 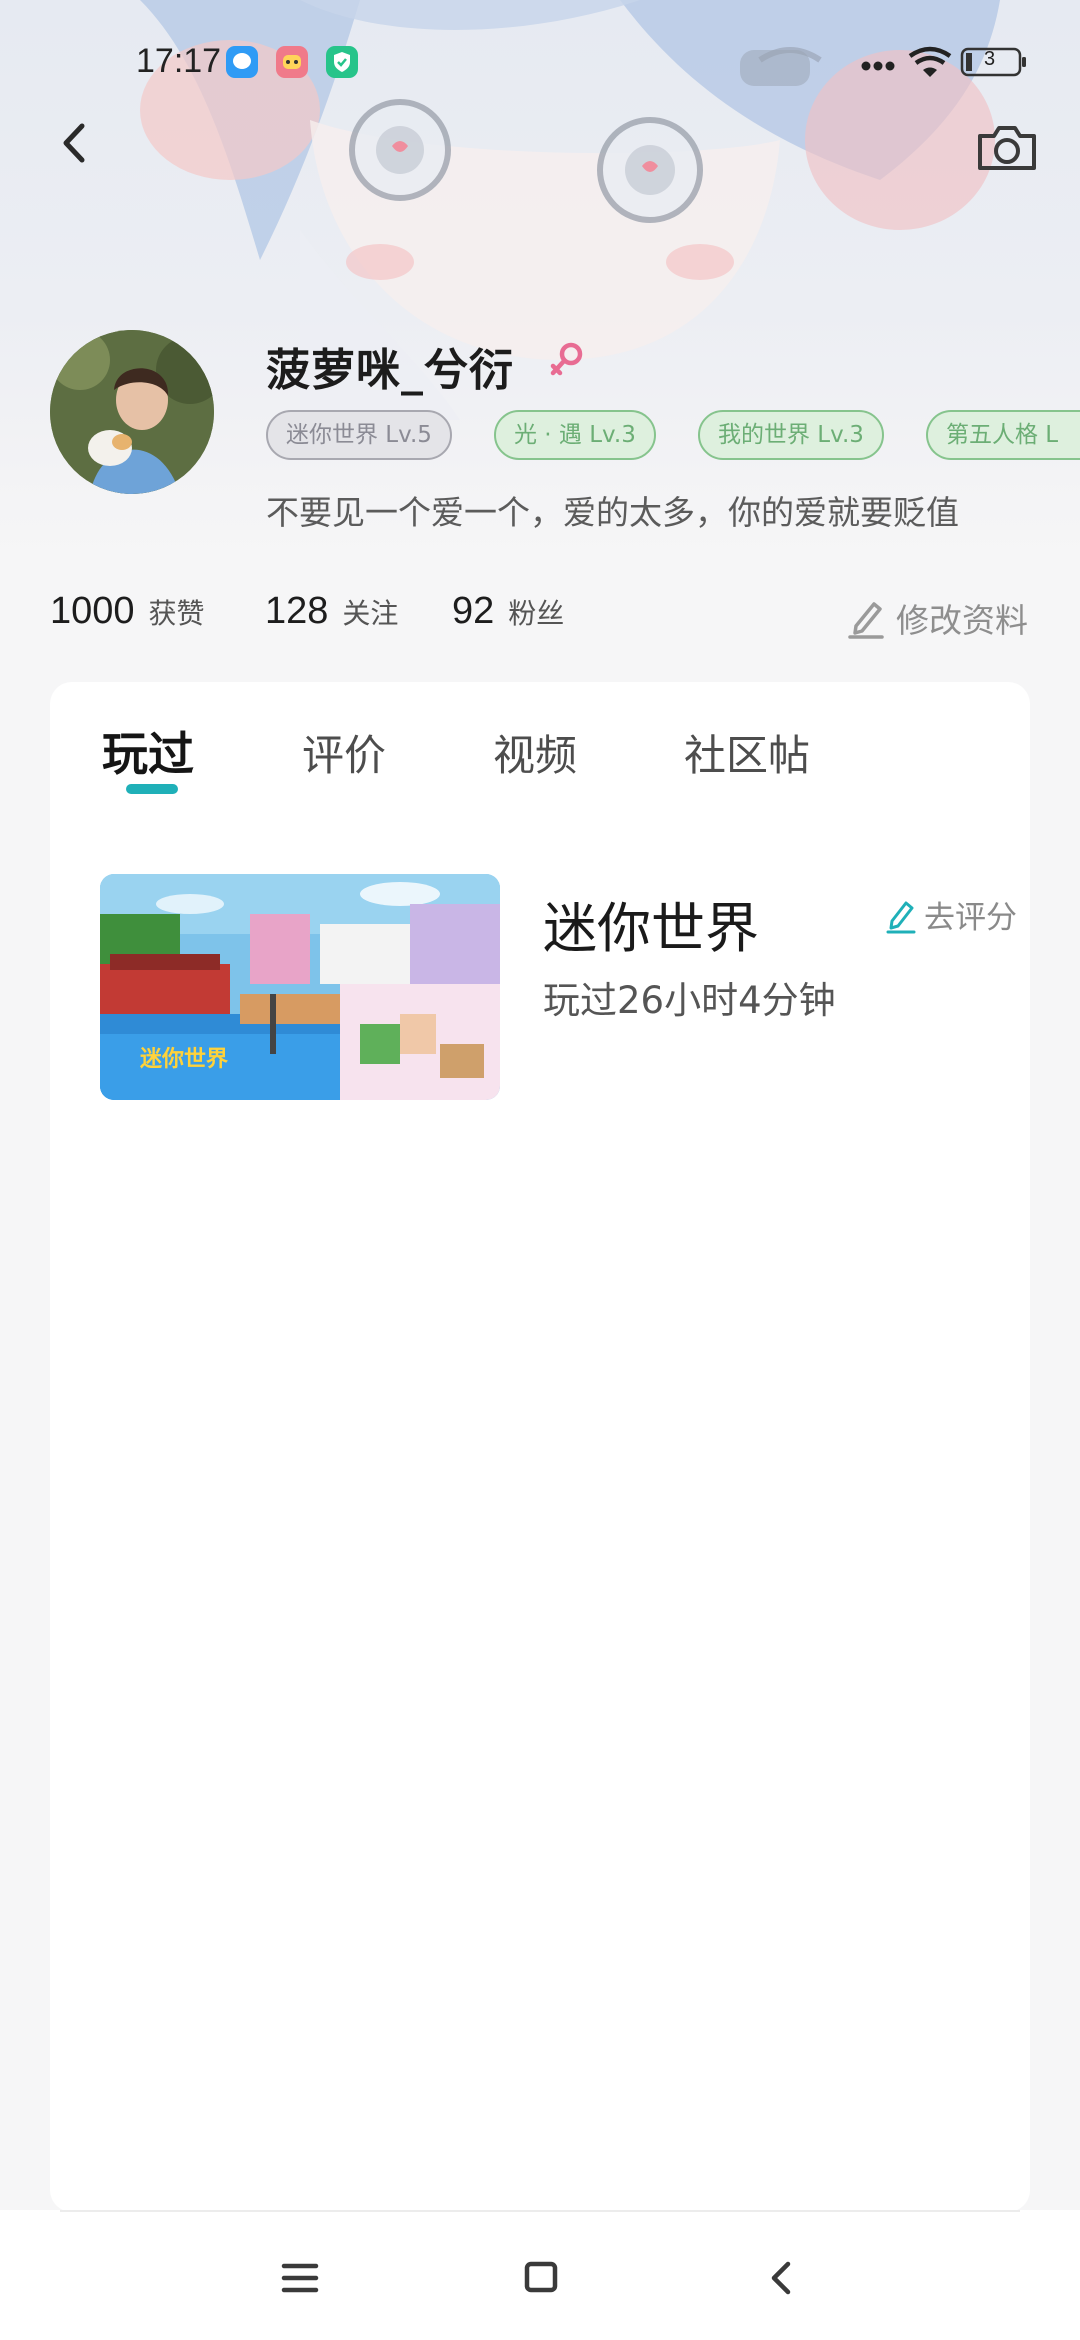 I want to click on game-playtime: 玩过26小时4分钟, so click(x=689, y=1000).